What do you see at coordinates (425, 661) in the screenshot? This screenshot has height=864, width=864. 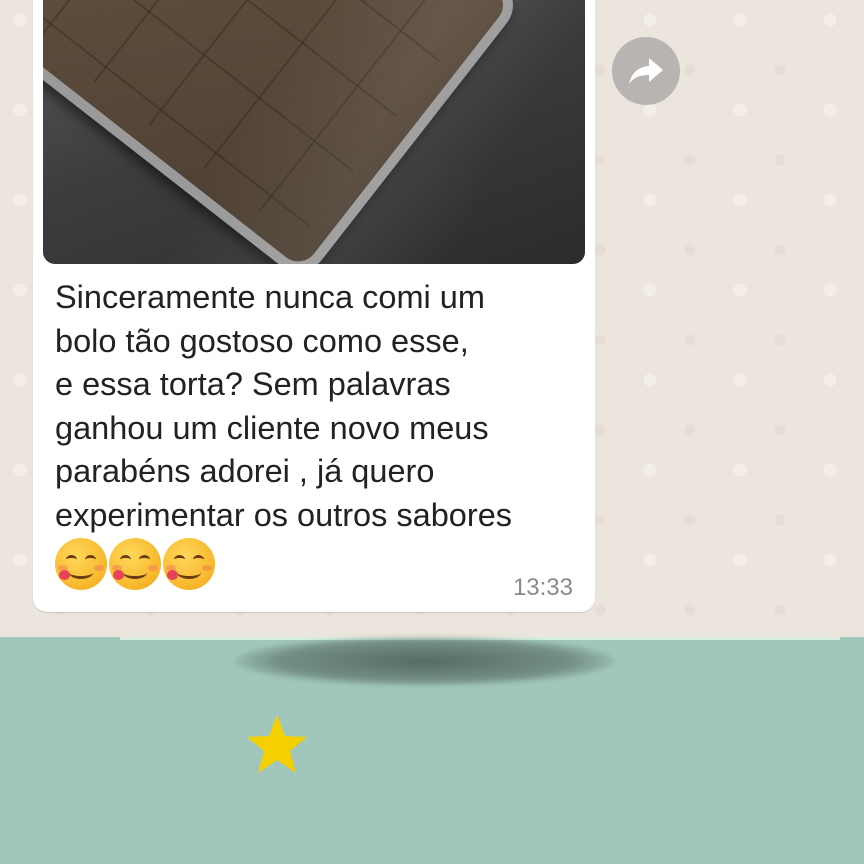 I see `bubble-shadow` at bounding box center [425, 661].